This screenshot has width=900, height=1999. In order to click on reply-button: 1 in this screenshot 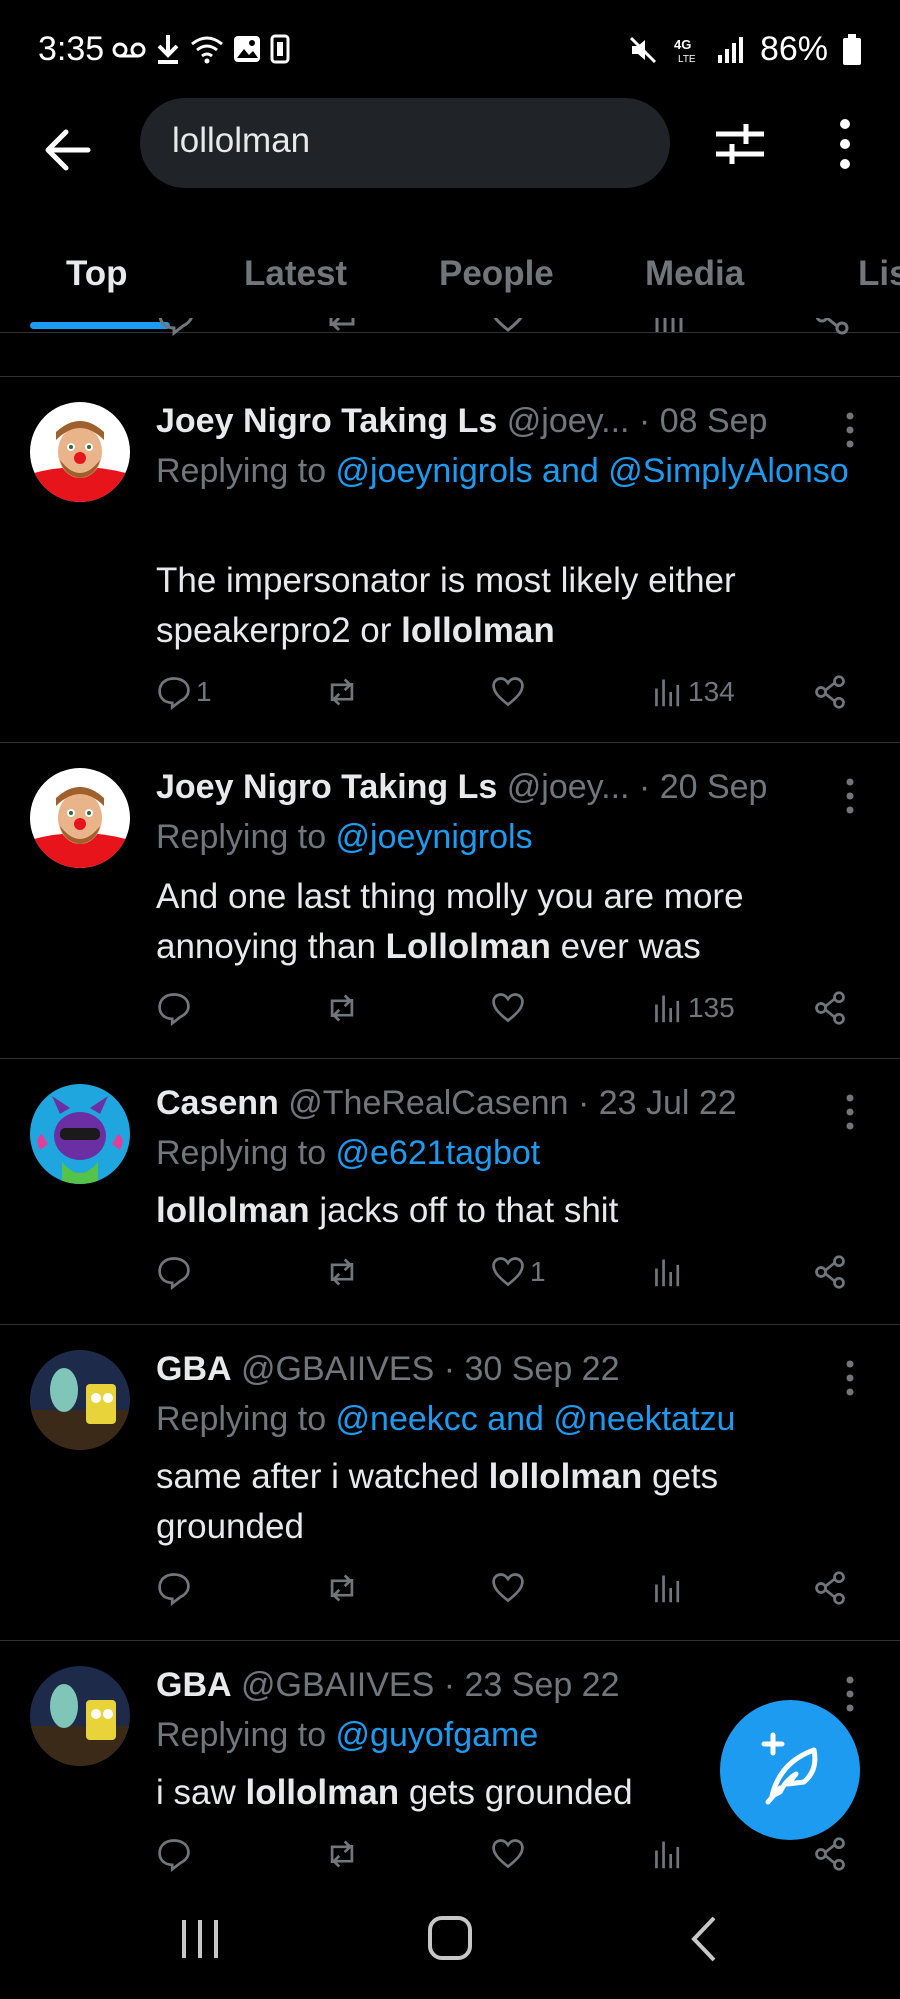, I will do `click(184, 692)`.